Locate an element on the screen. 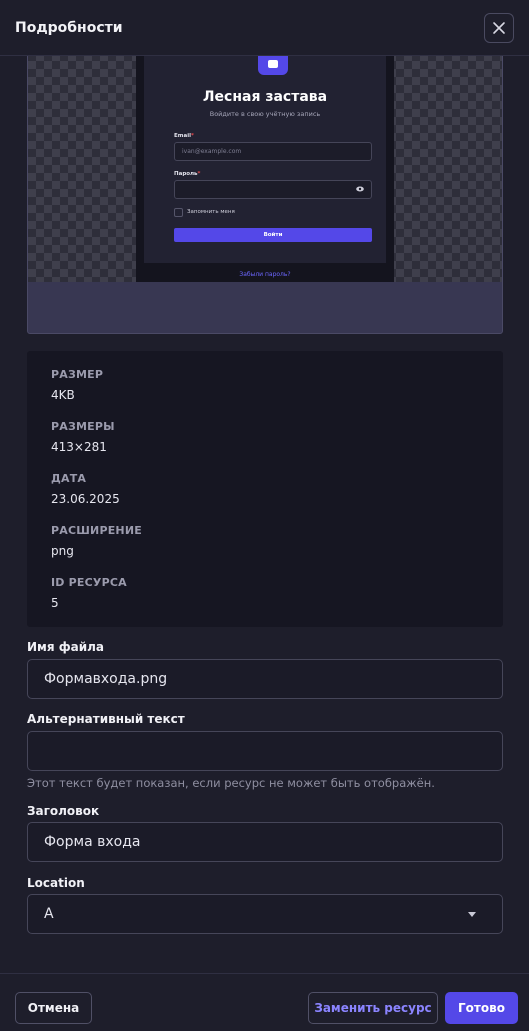  cancel-button: Отмена is located at coordinates (53, 1008).